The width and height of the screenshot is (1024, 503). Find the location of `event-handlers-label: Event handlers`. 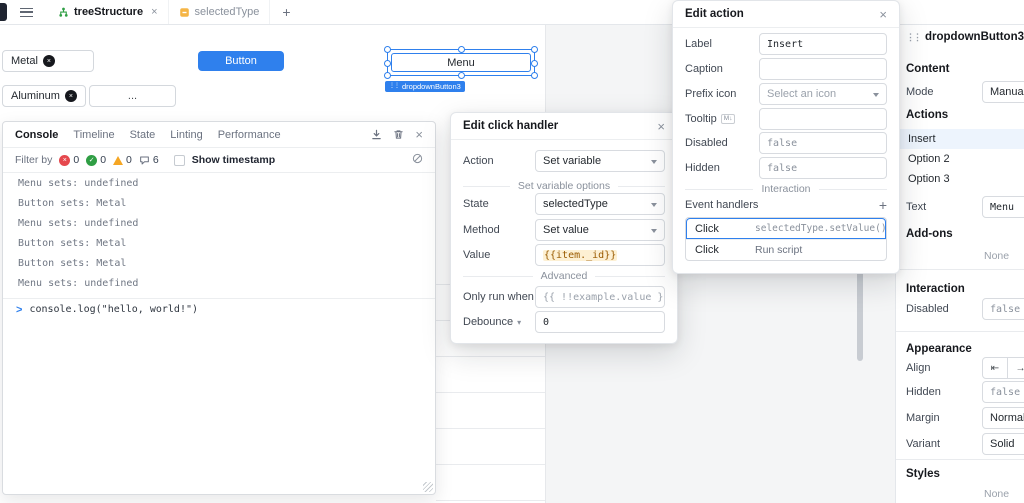

event-handlers-label: Event handlers is located at coordinates (722, 205).